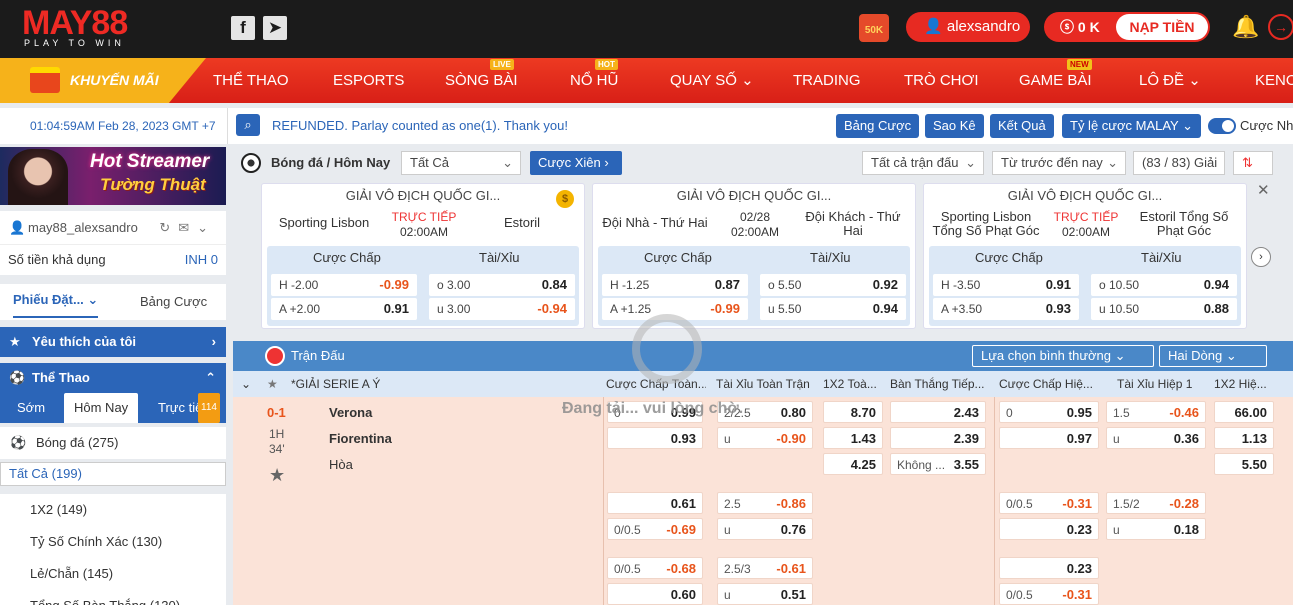  Describe the element at coordinates (1049, 412) in the screenshot. I see `odds-cell: 0 0.95` at that location.